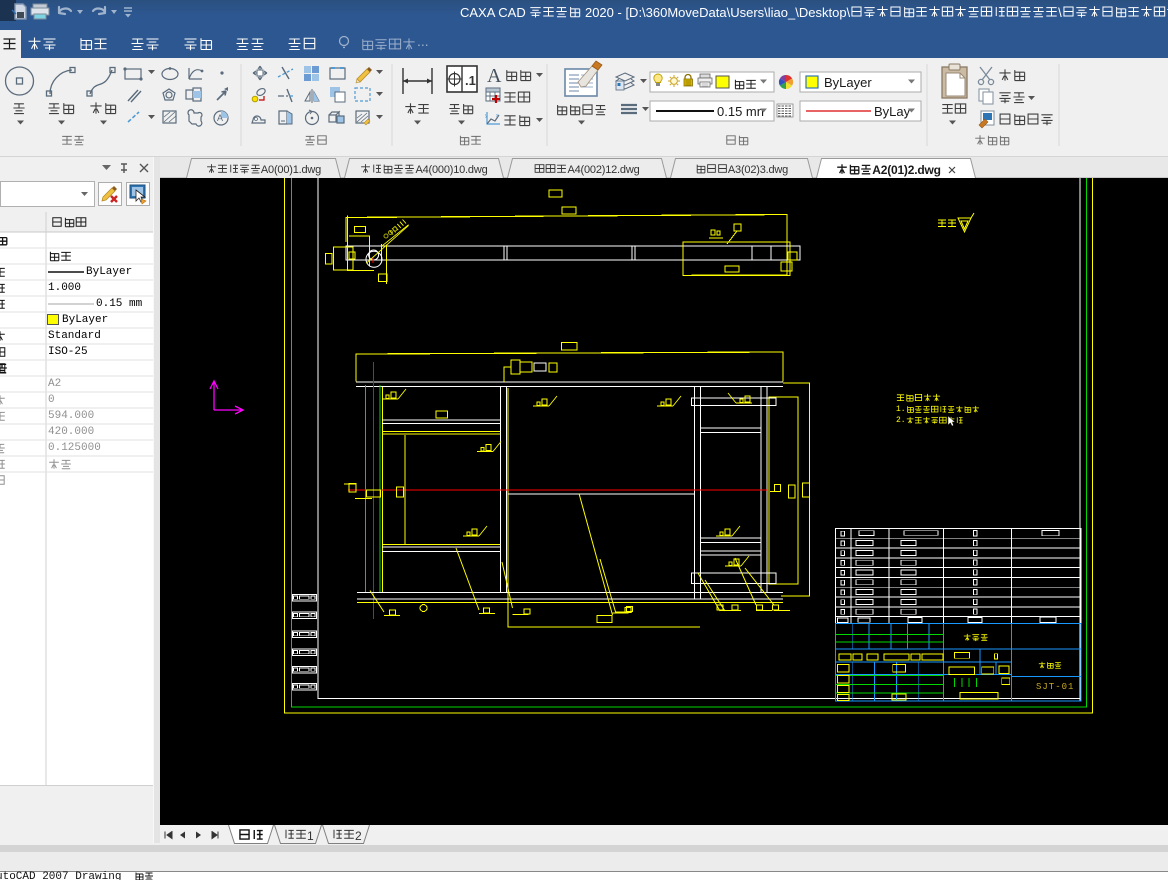  I want to click on svg-text: .1, so click(470, 80).